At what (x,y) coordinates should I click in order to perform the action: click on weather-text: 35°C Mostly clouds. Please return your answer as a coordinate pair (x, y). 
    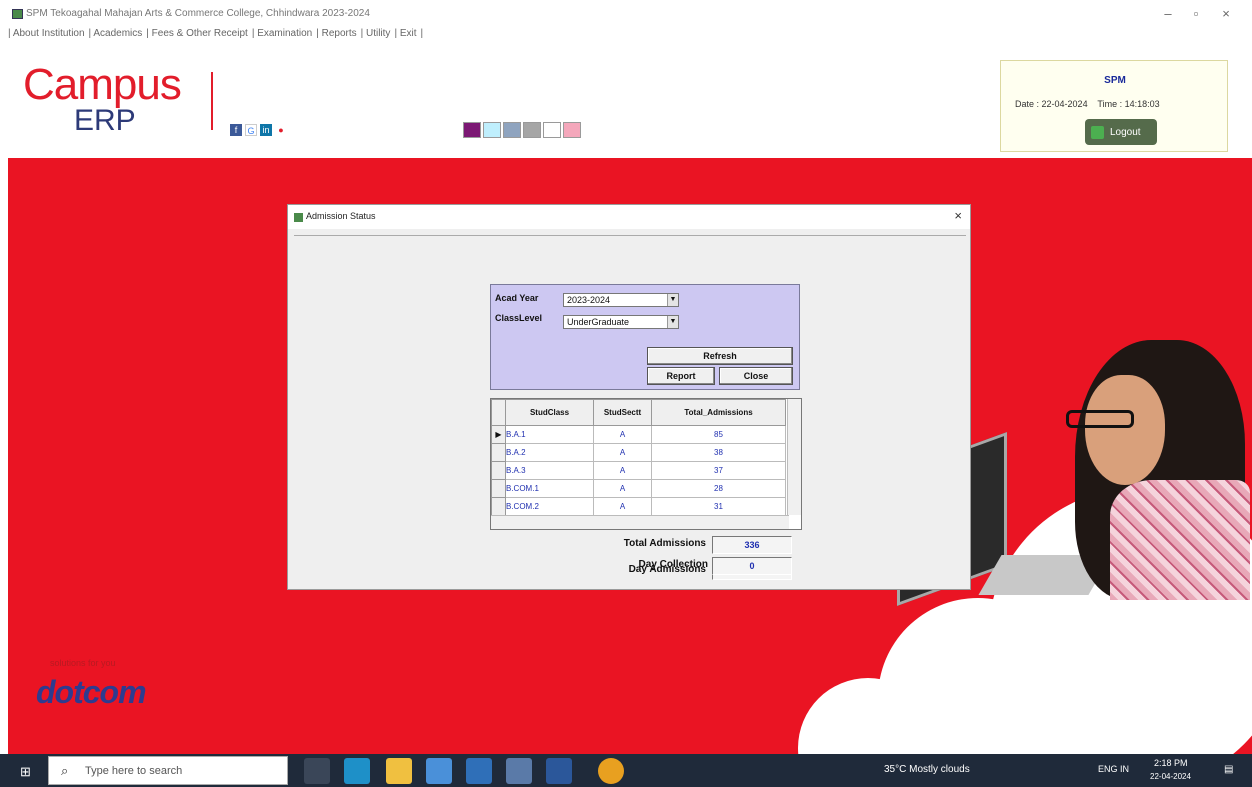
    Looking at the image, I should click on (927, 769).